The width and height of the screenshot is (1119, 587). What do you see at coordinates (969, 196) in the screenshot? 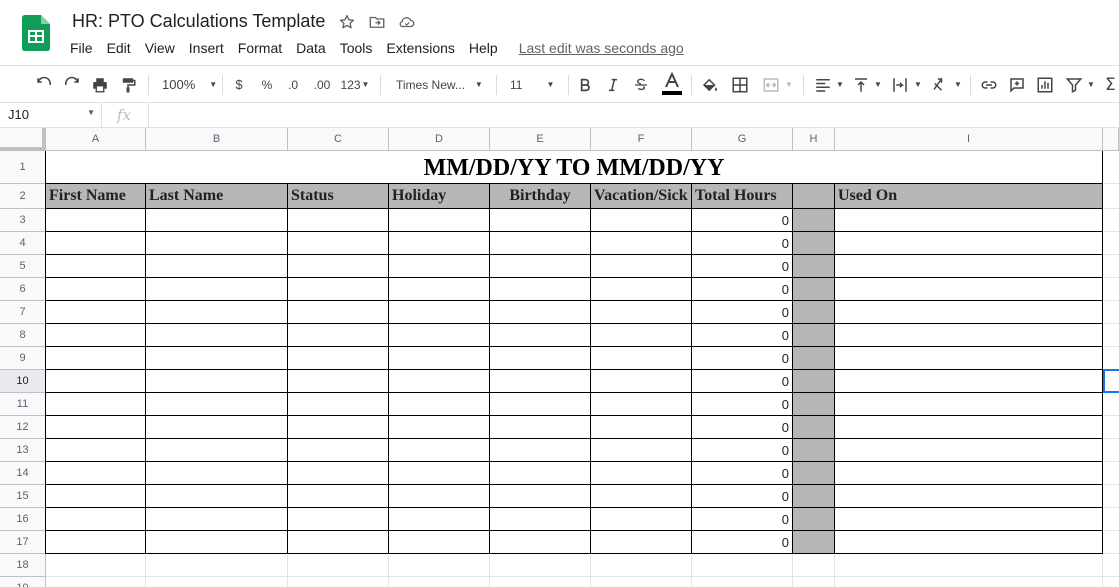
I see `header-used-on: Used On` at bounding box center [969, 196].